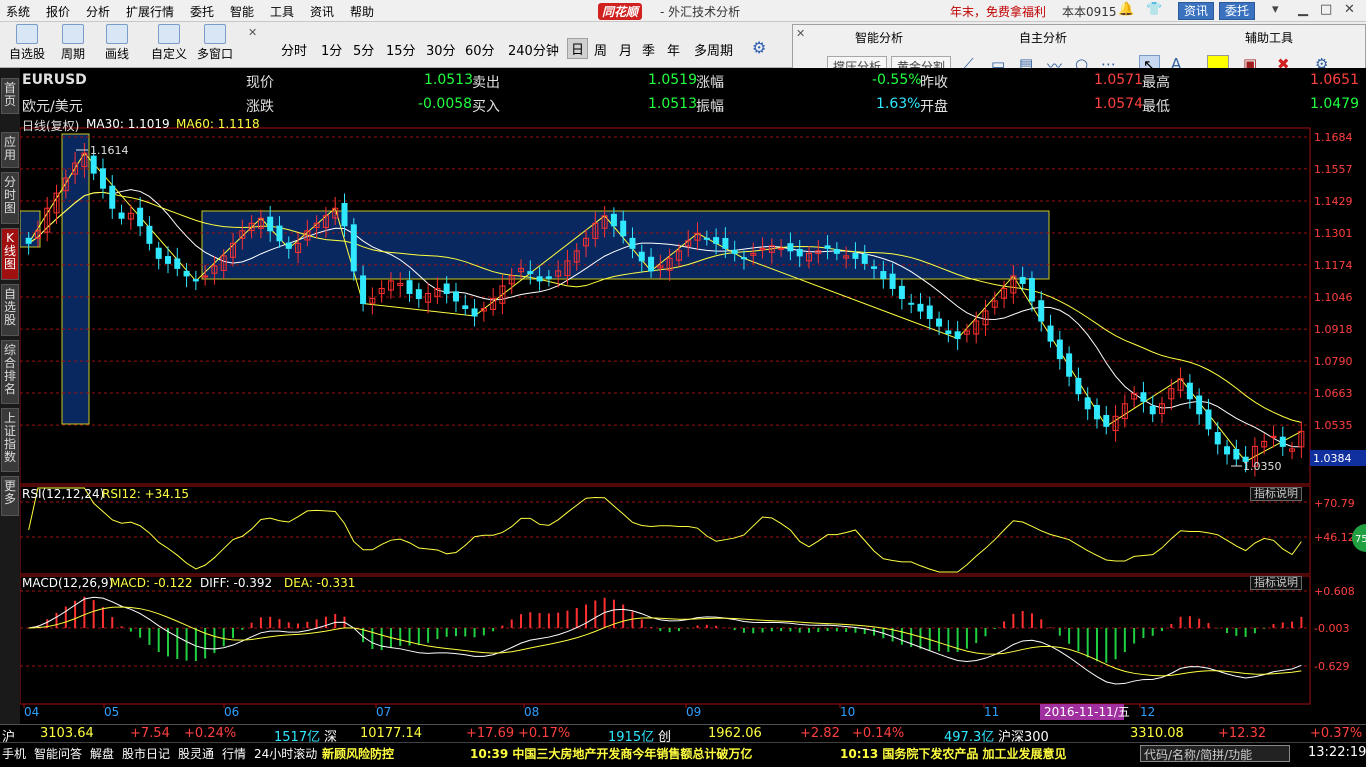 This screenshot has height=767, width=1366. What do you see at coordinates (533, 49) in the screenshot?
I see `period-tab: 240分钟` at bounding box center [533, 49].